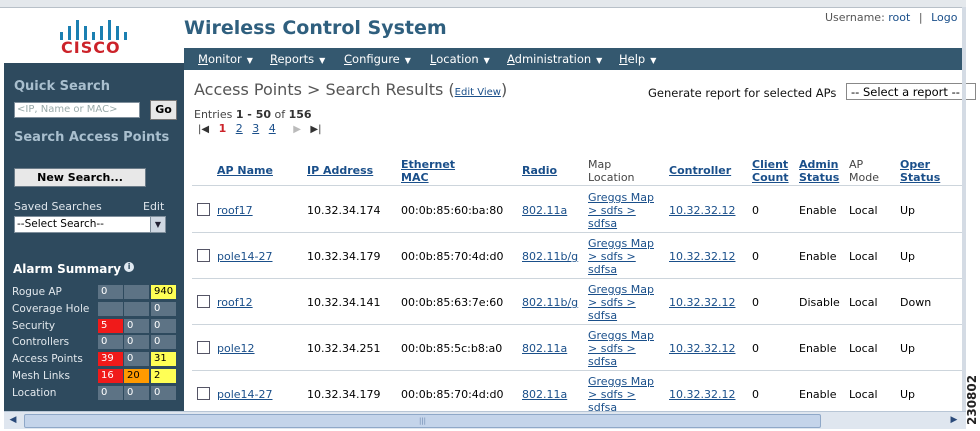 This screenshot has width=980, height=431. I want to click on alarm-count-cell: 20, so click(136, 376).